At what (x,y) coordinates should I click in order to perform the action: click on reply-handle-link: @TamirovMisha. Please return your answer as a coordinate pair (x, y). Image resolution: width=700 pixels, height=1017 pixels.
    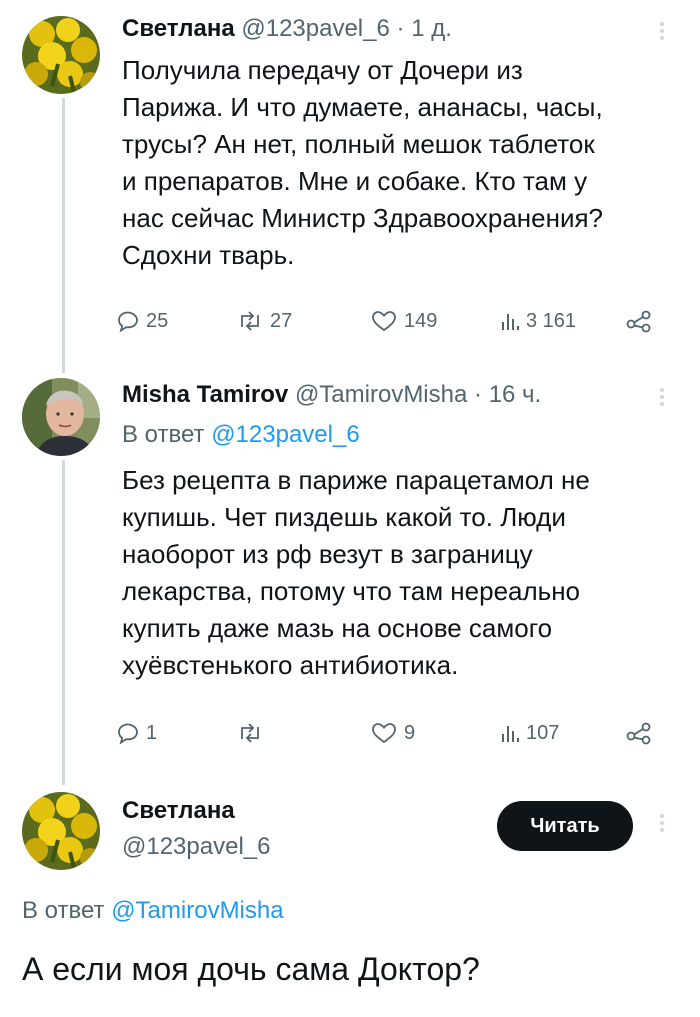
    Looking at the image, I should click on (197, 910).